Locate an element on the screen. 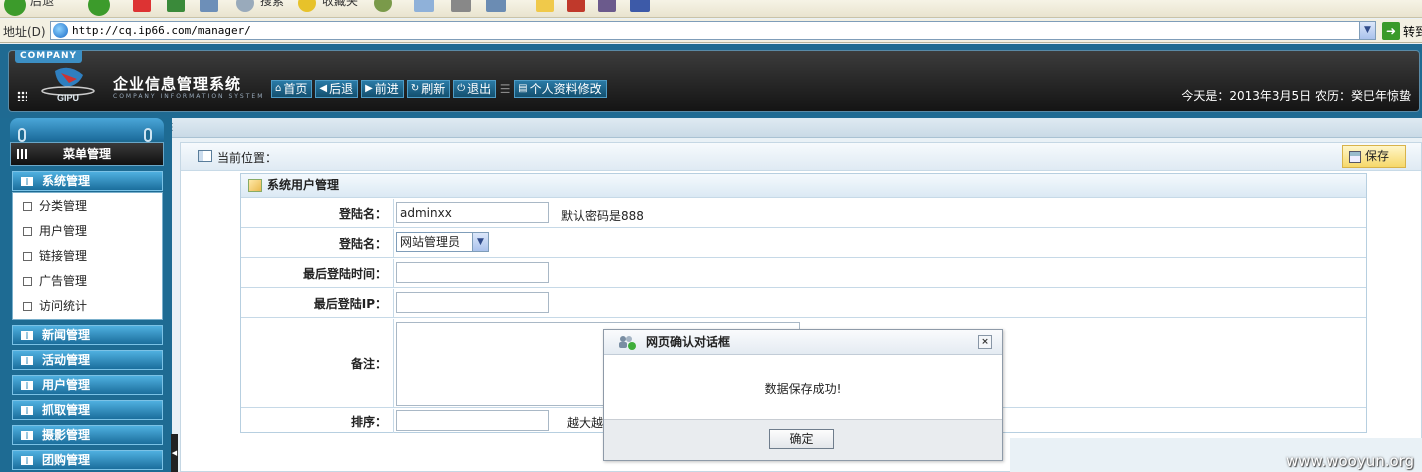 The width and height of the screenshot is (1422, 472). nav-refresh-button: ↻ 刷新 is located at coordinates (428, 89).